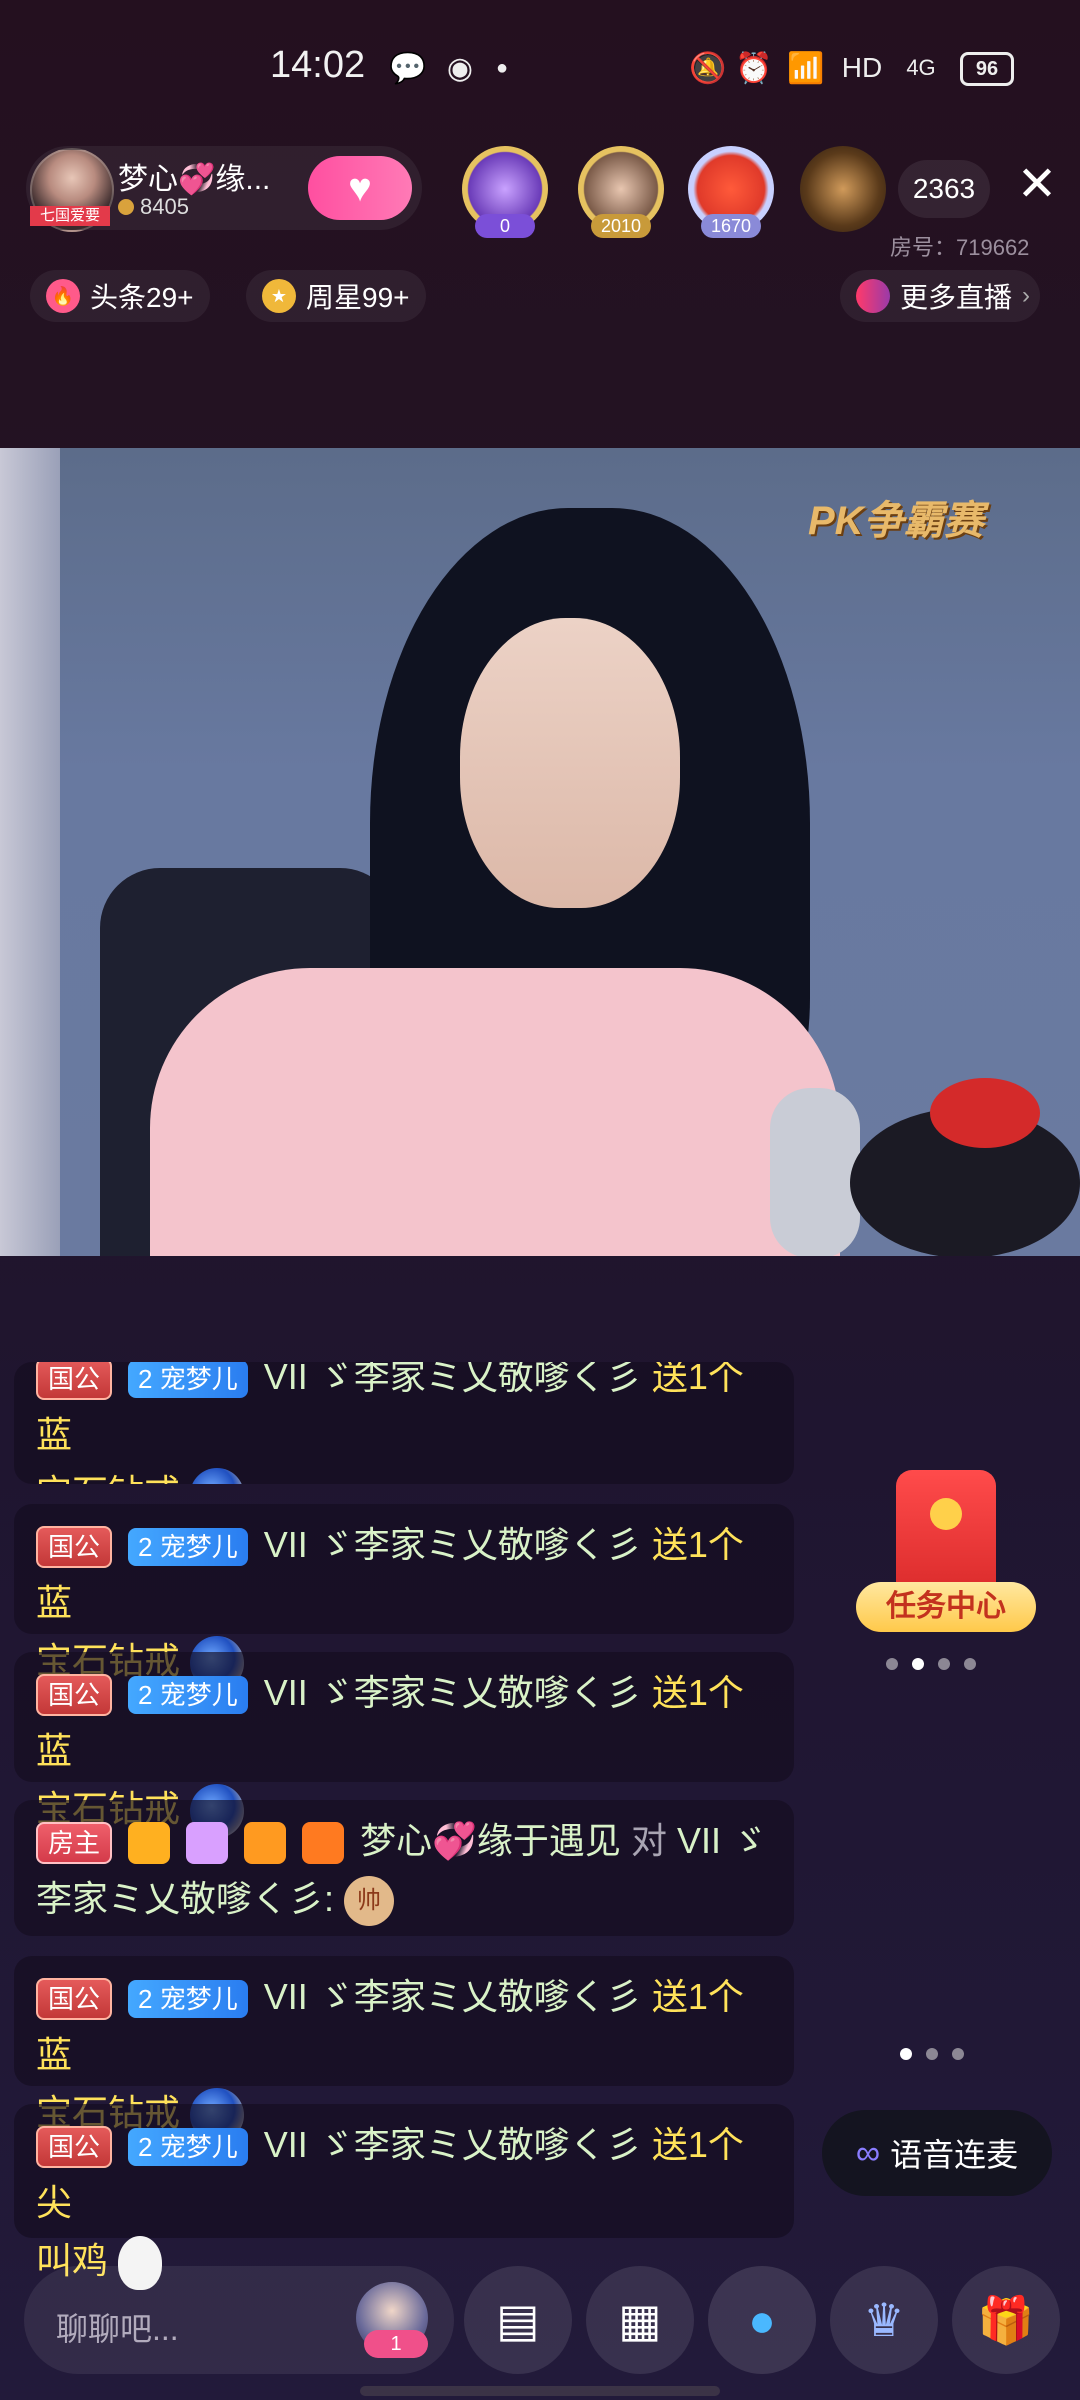 The width and height of the screenshot is (1080, 2400). Describe the element at coordinates (108, 1478) in the screenshot. I see `gift-name: 宝石钻戒` at that location.